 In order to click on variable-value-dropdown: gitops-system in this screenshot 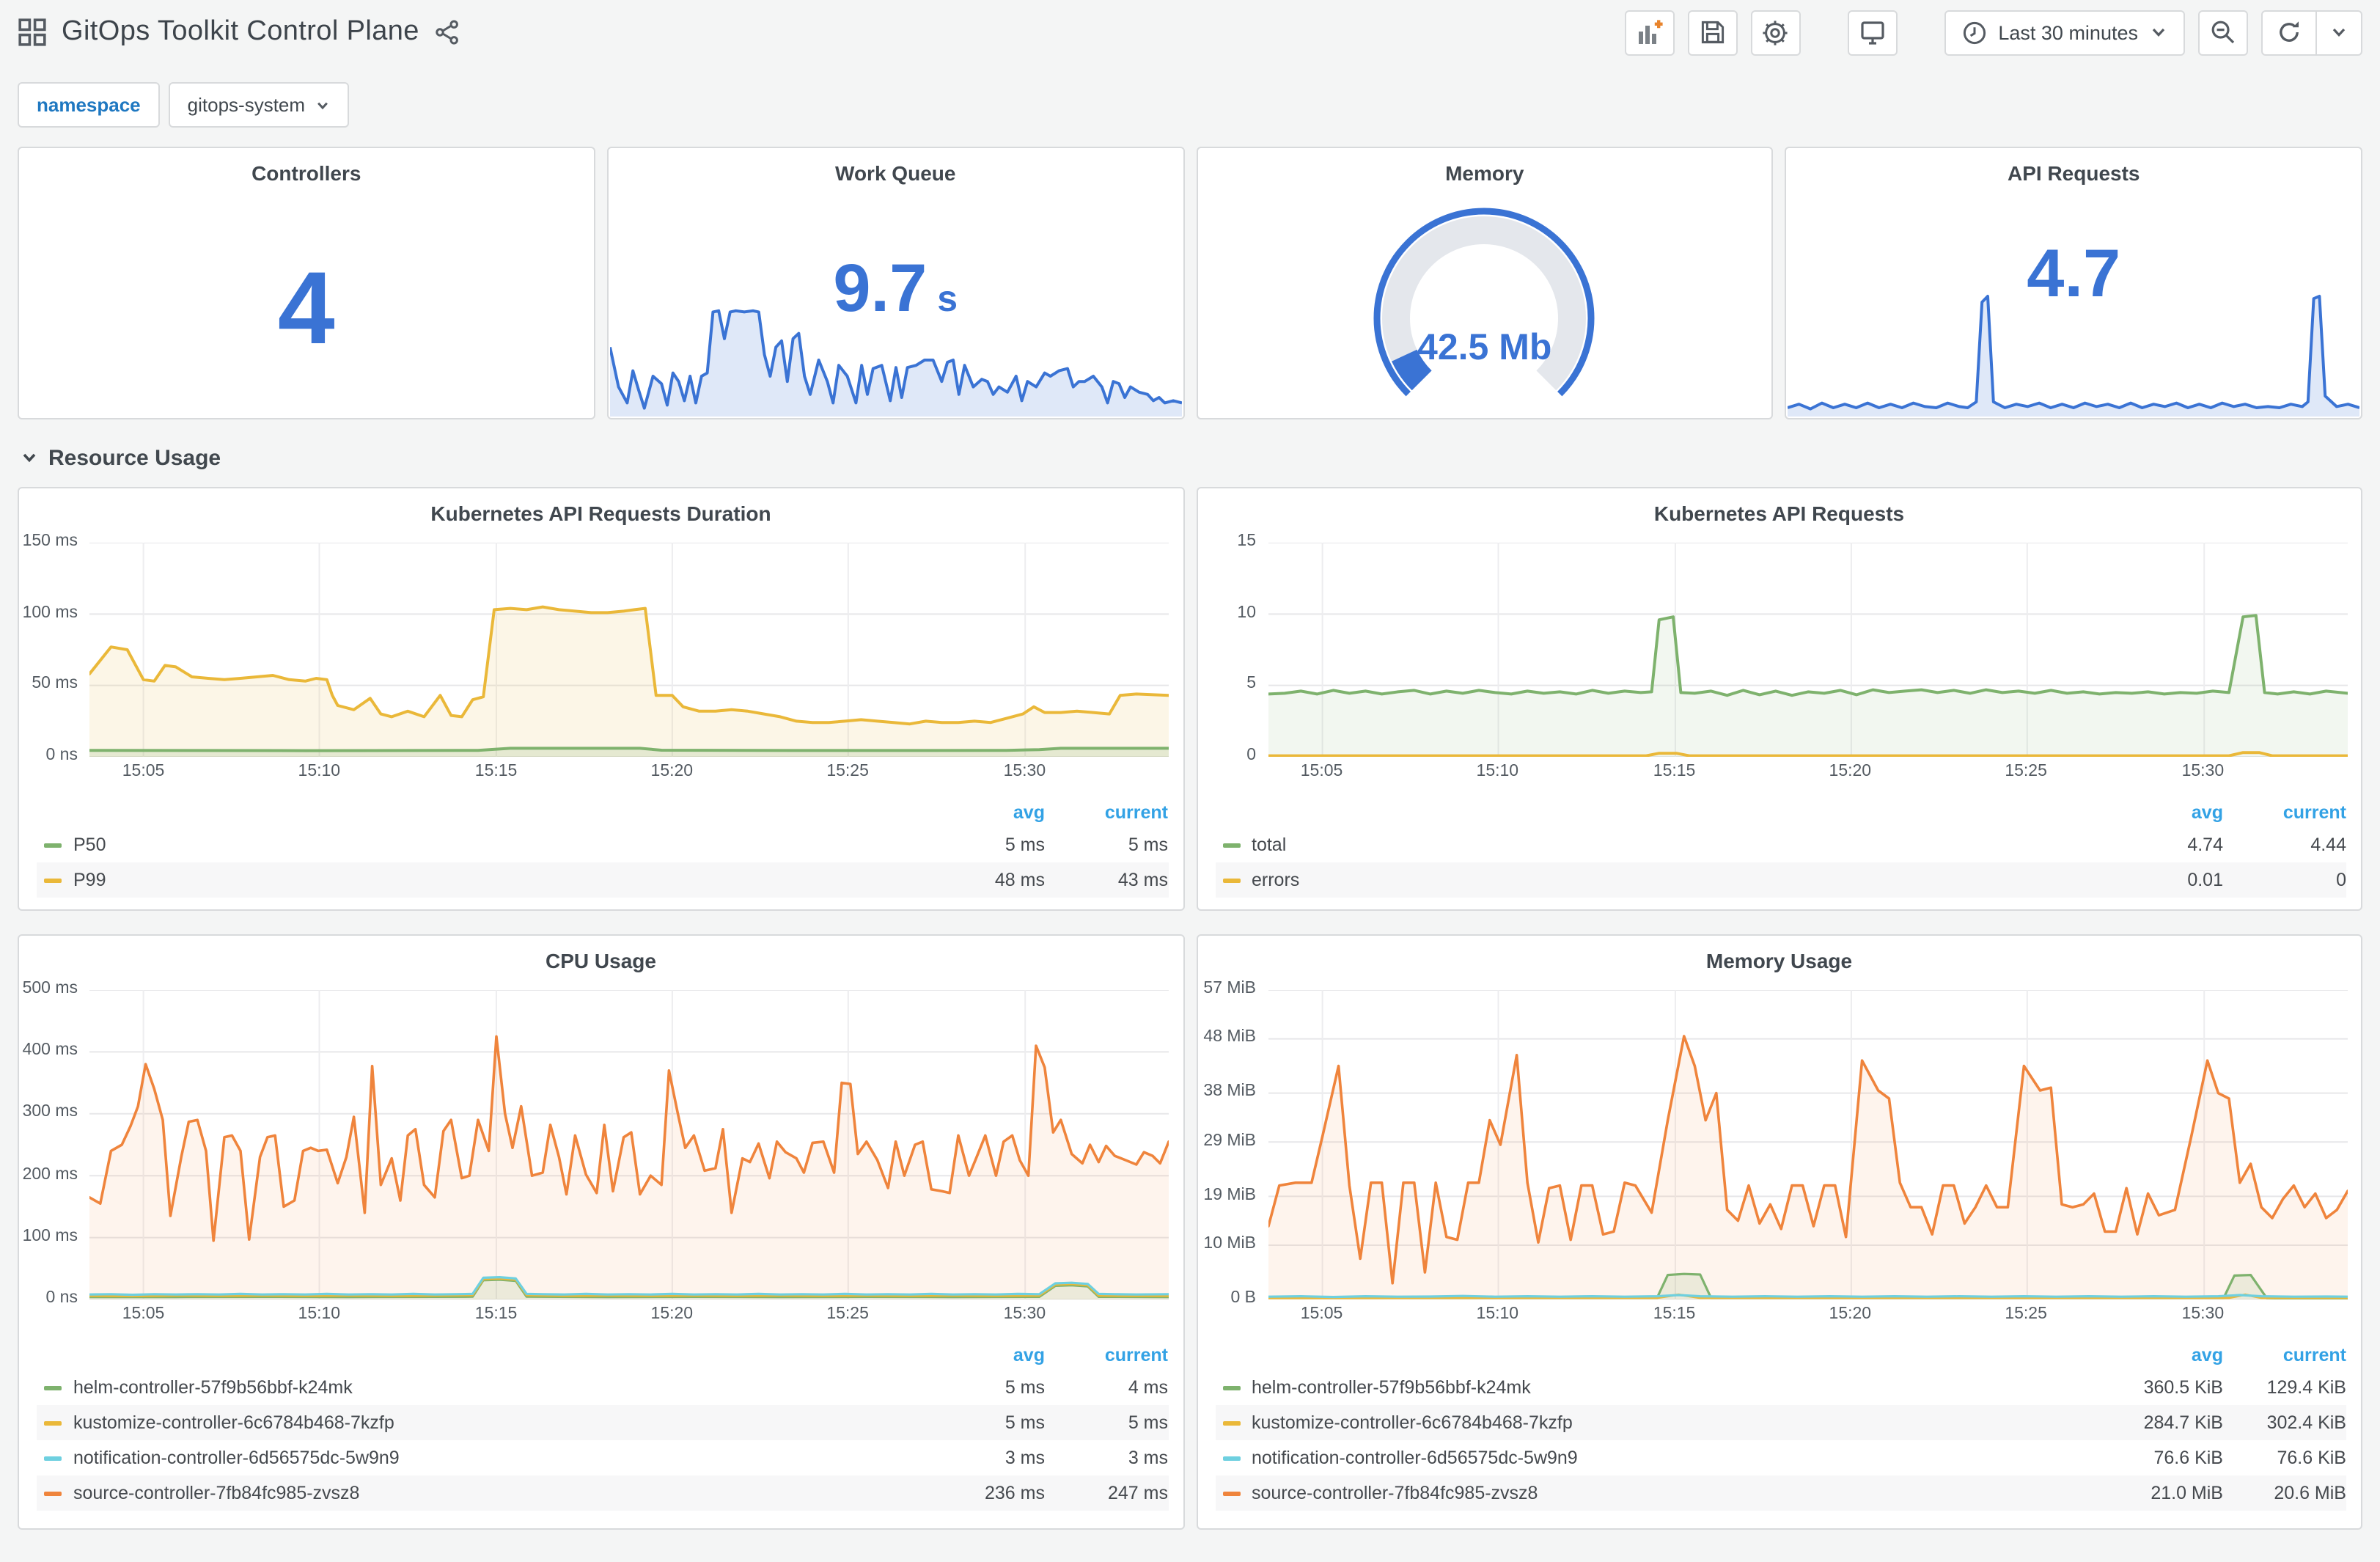, I will do `click(259, 105)`.